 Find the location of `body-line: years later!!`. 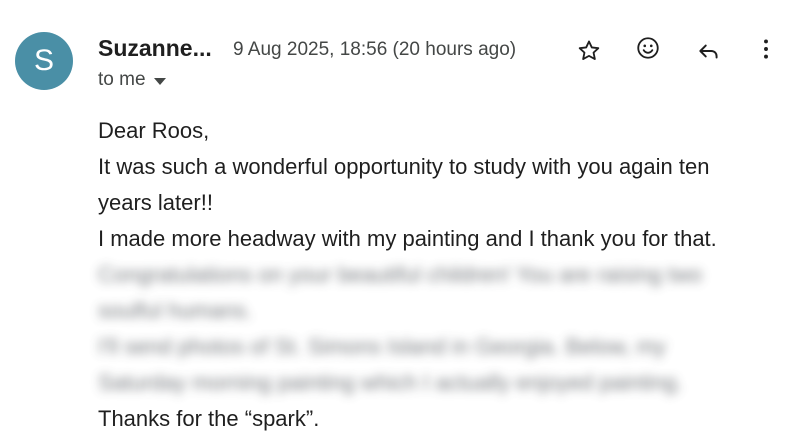

body-line: years later!! is located at coordinates (155, 202).